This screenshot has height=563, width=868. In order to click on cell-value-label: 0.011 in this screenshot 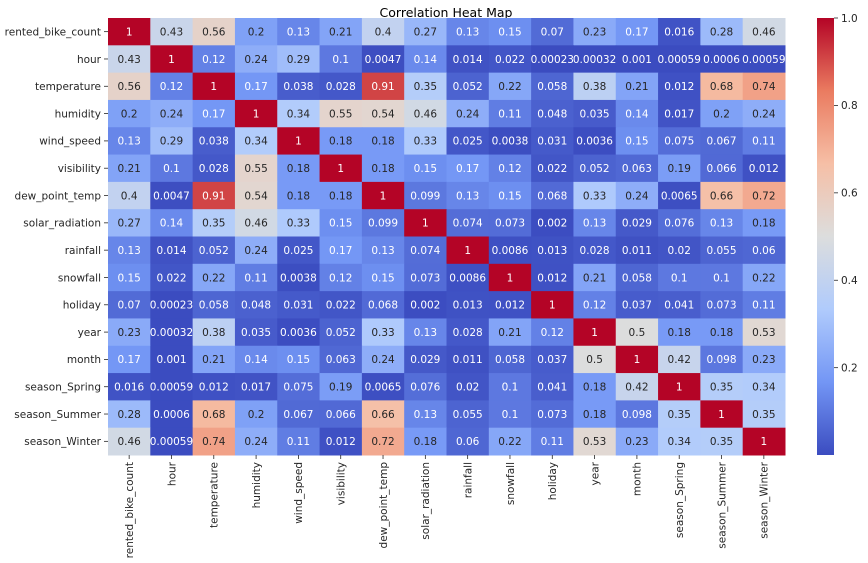, I will do `click(637, 251)`.